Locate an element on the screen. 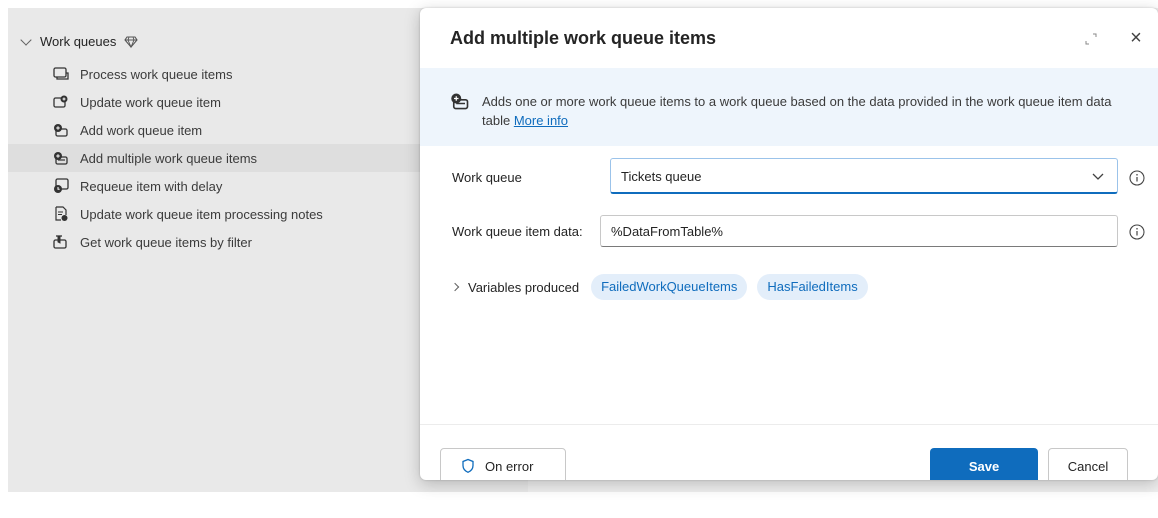 This screenshot has height=518, width=1158. sidebar-item-label: Requeue item with delay is located at coordinates (151, 186).